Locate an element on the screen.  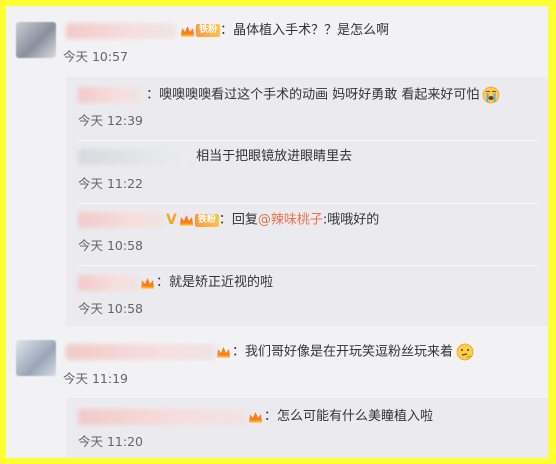
verified-badge: V is located at coordinates (171, 220).